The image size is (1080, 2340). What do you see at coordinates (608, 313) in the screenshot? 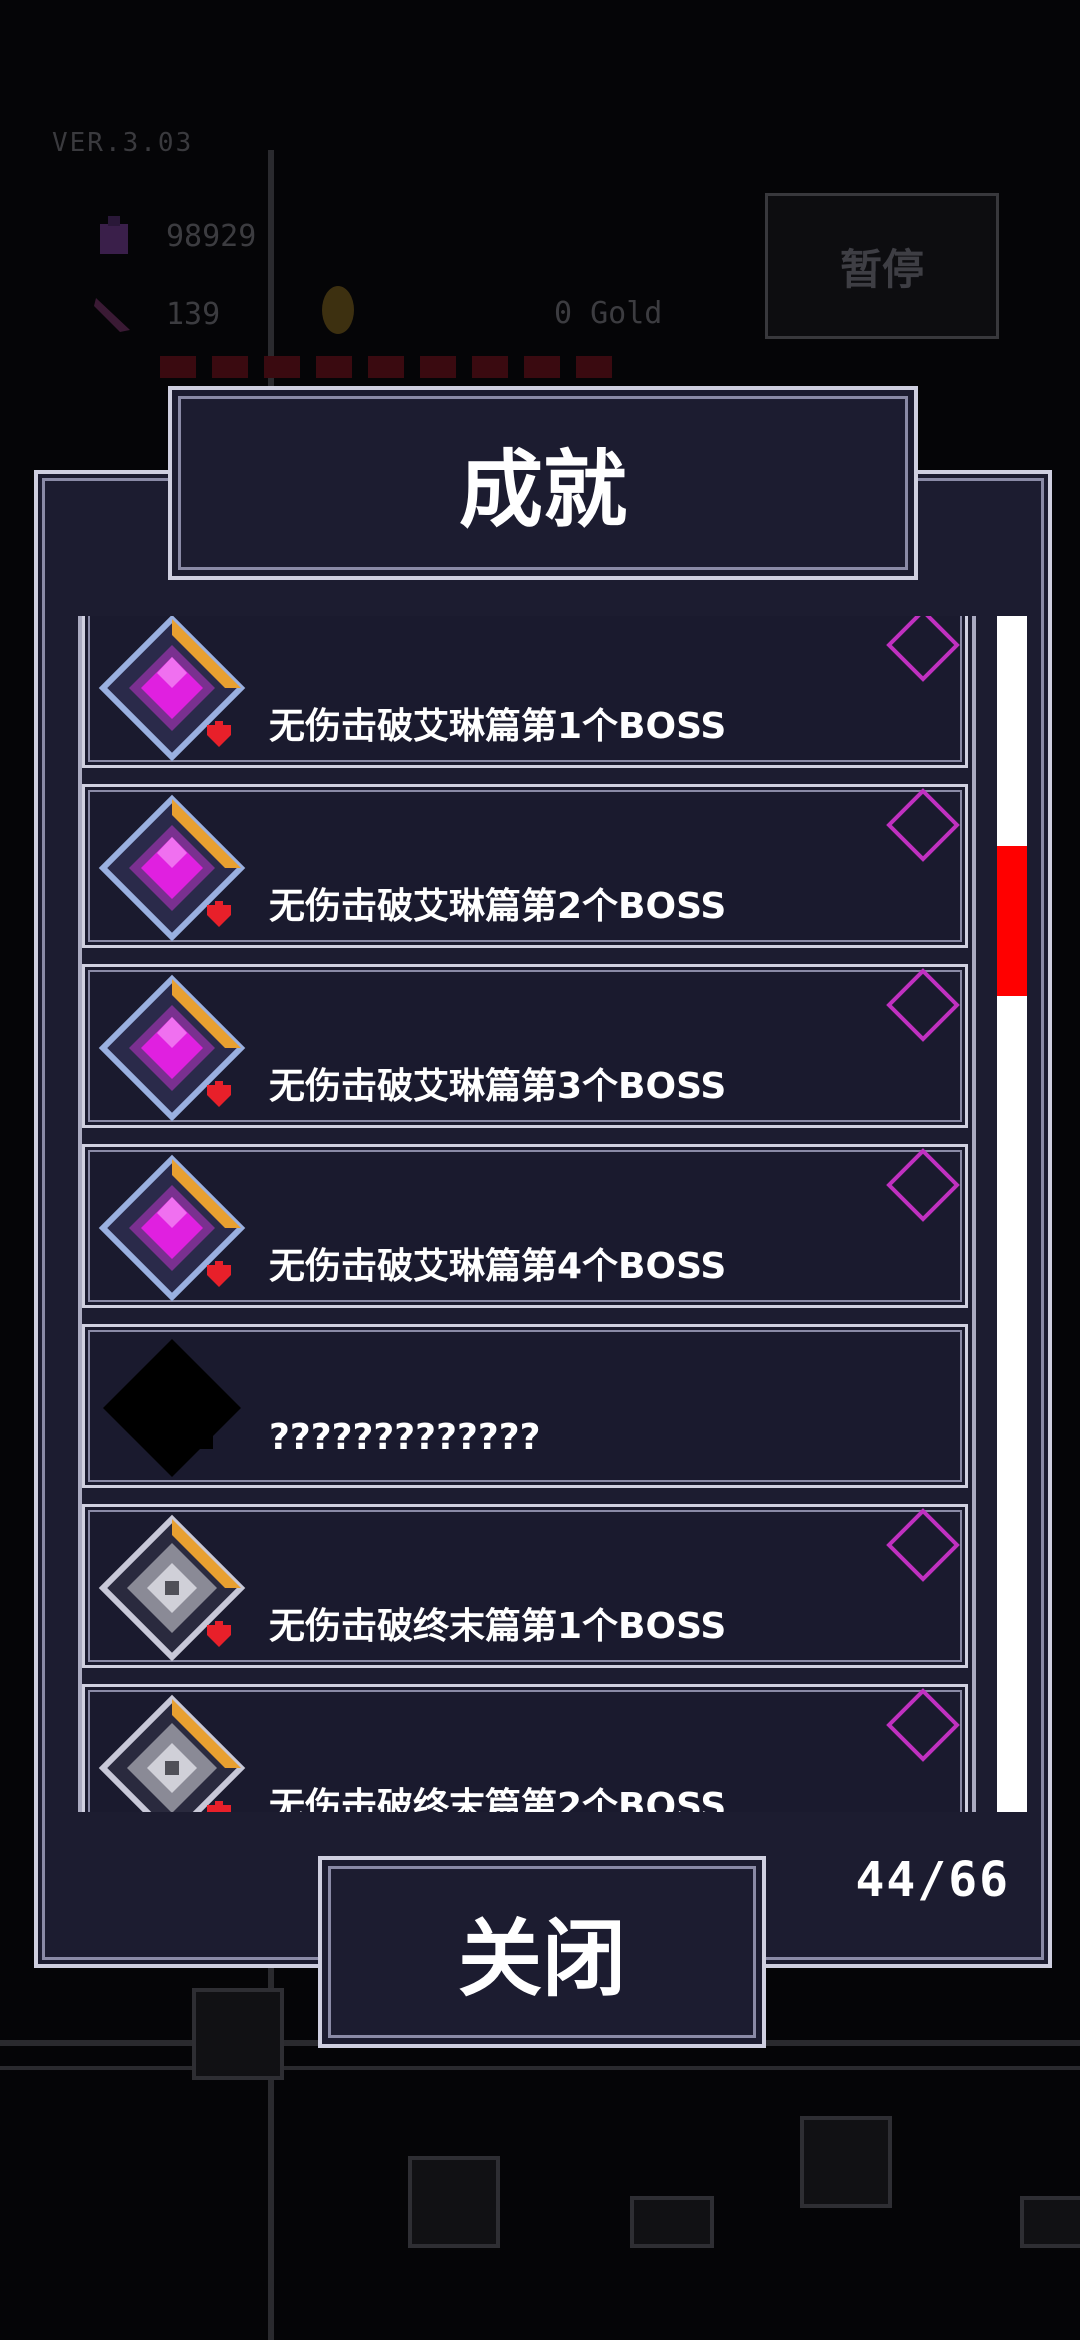
I see `gold-counter: 0 Gold` at bounding box center [608, 313].